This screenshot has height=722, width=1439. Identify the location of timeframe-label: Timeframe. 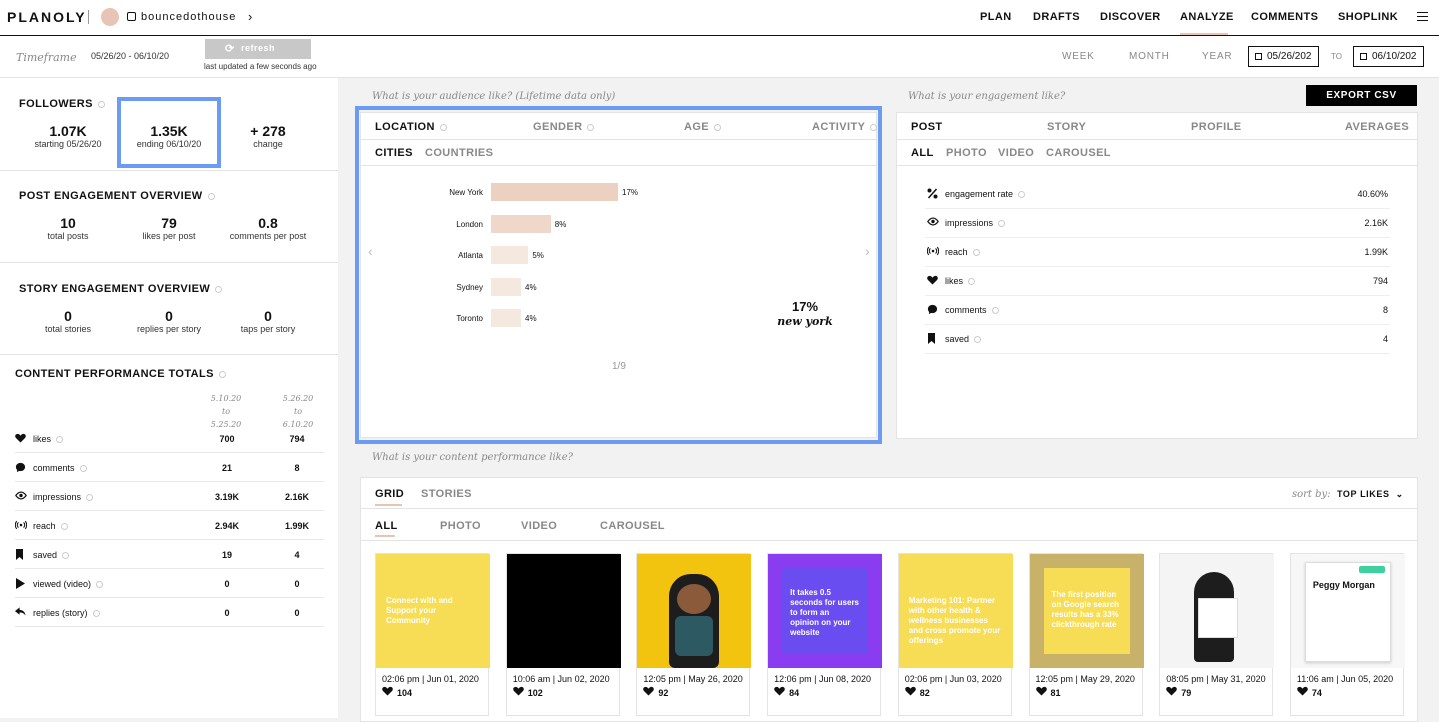
(46, 57).